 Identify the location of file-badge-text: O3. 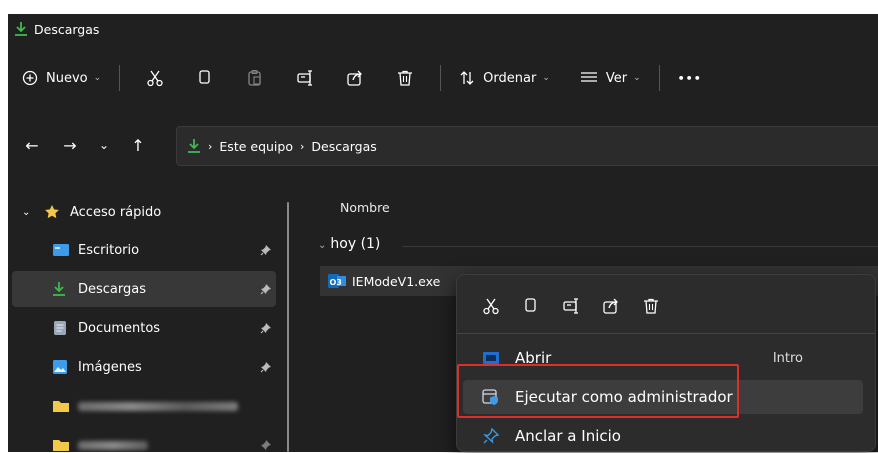
(336, 282).